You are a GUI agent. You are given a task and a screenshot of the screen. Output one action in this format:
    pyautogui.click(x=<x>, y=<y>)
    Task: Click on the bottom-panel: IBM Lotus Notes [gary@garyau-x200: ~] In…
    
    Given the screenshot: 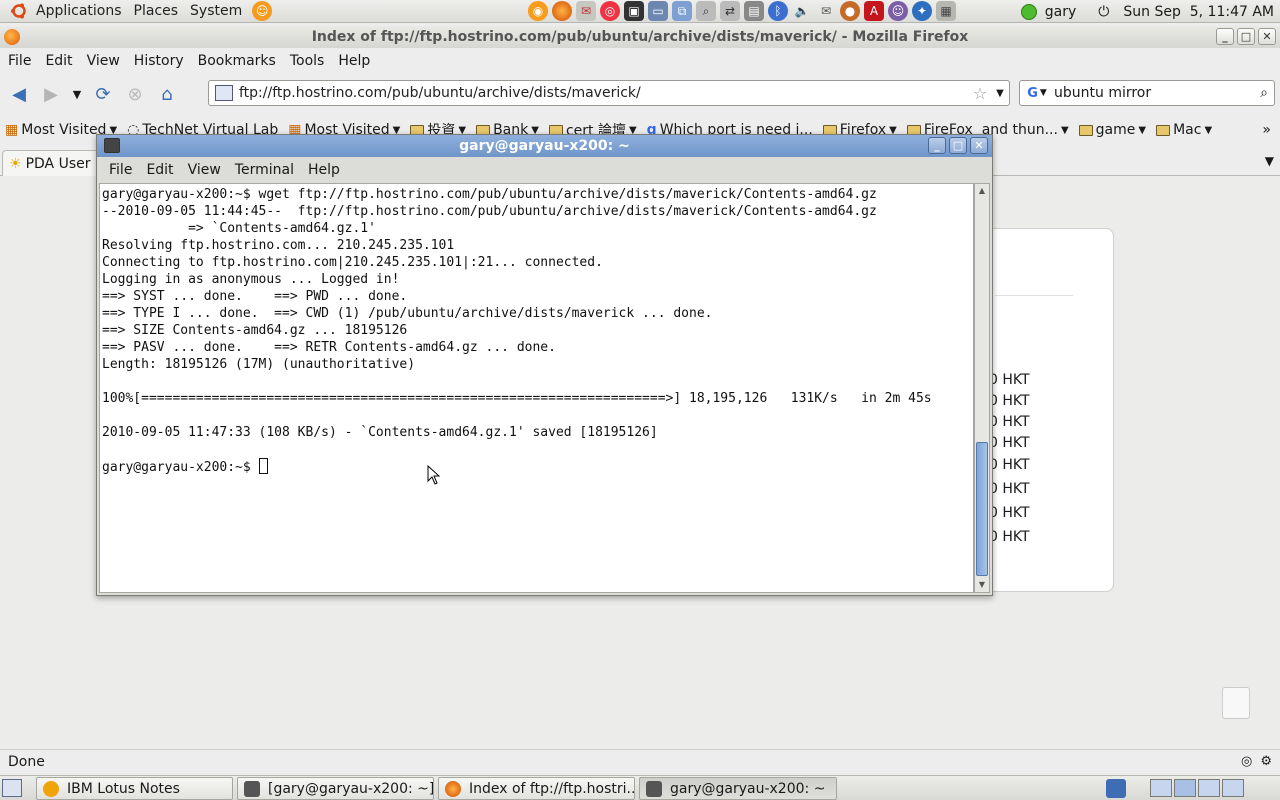 What is the action you would take?
    pyautogui.click(x=640, y=787)
    